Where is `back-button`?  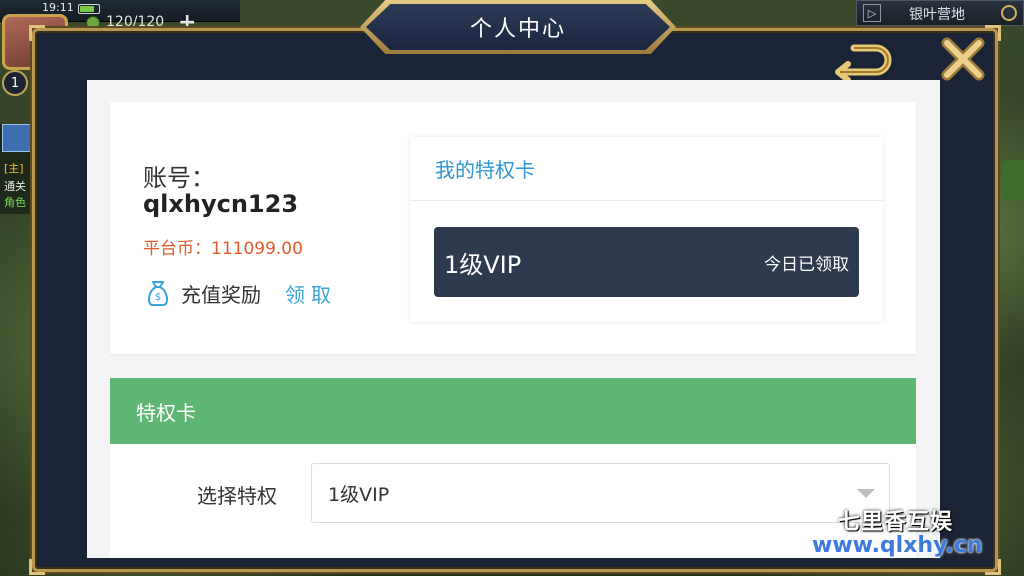 back-button is located at coordinates (864, 60).